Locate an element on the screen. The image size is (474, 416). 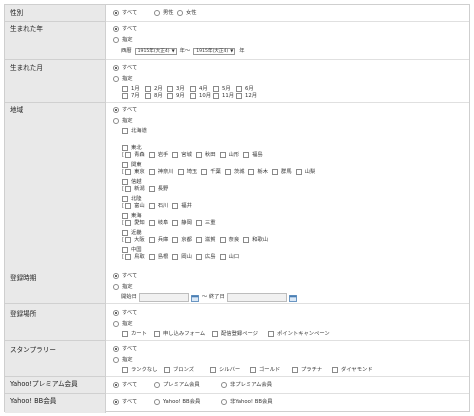
prefecture-checkbox: 岩手 is located at coordinates (158, 155).